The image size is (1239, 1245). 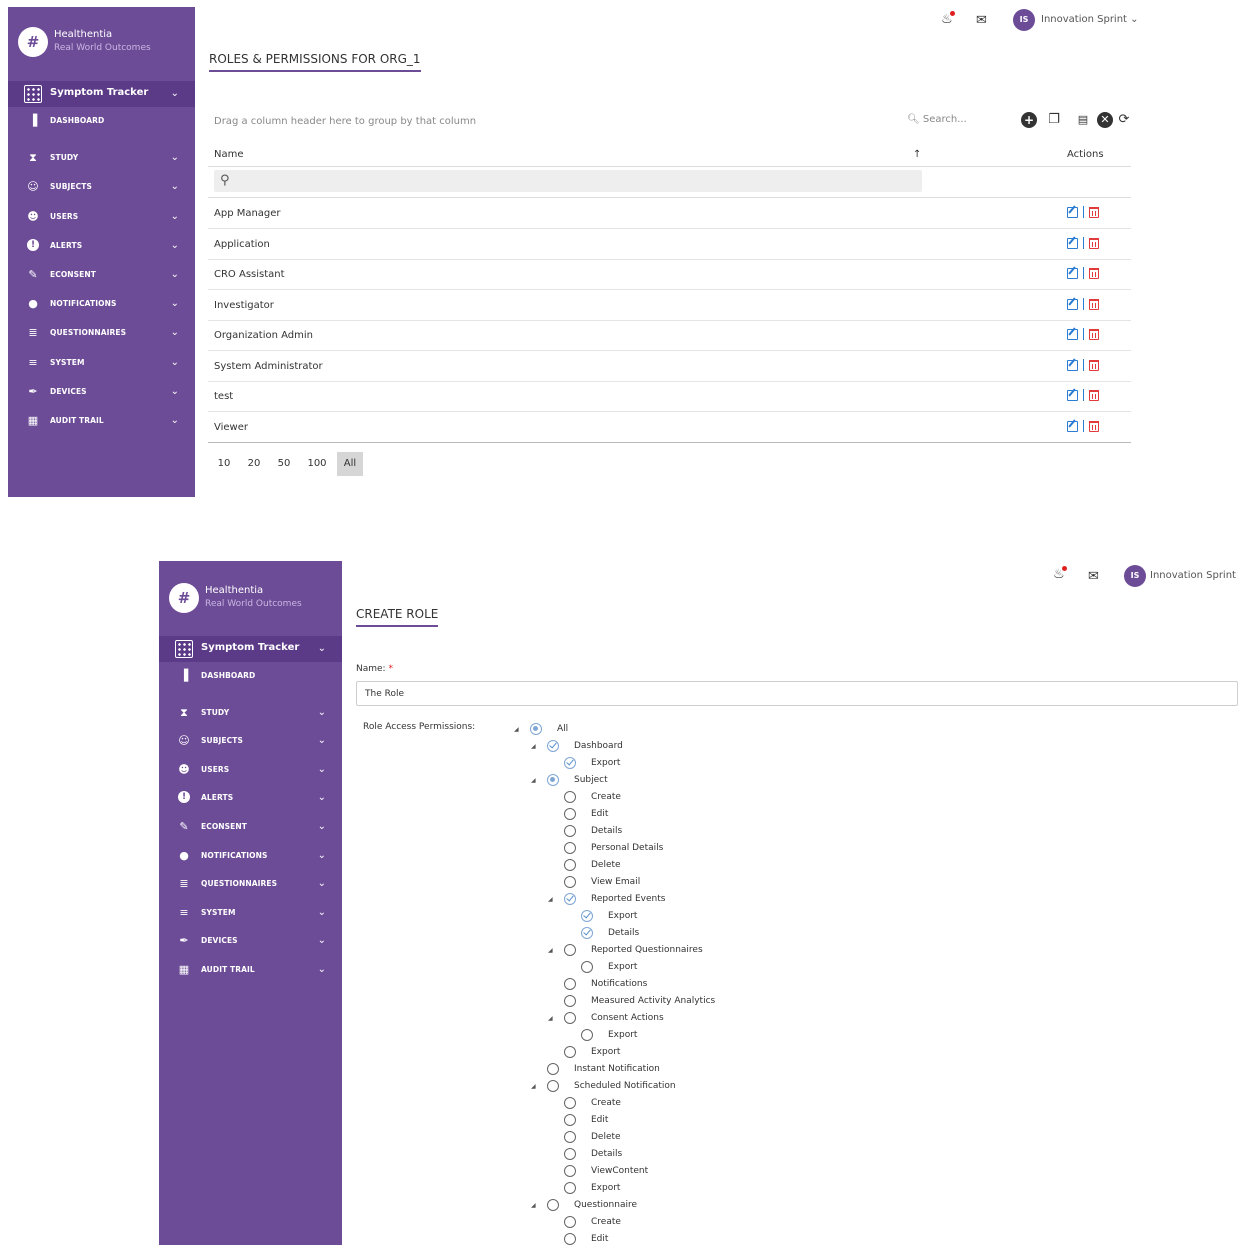 I want to click on table-row: Application, so click(x=669, y=245).